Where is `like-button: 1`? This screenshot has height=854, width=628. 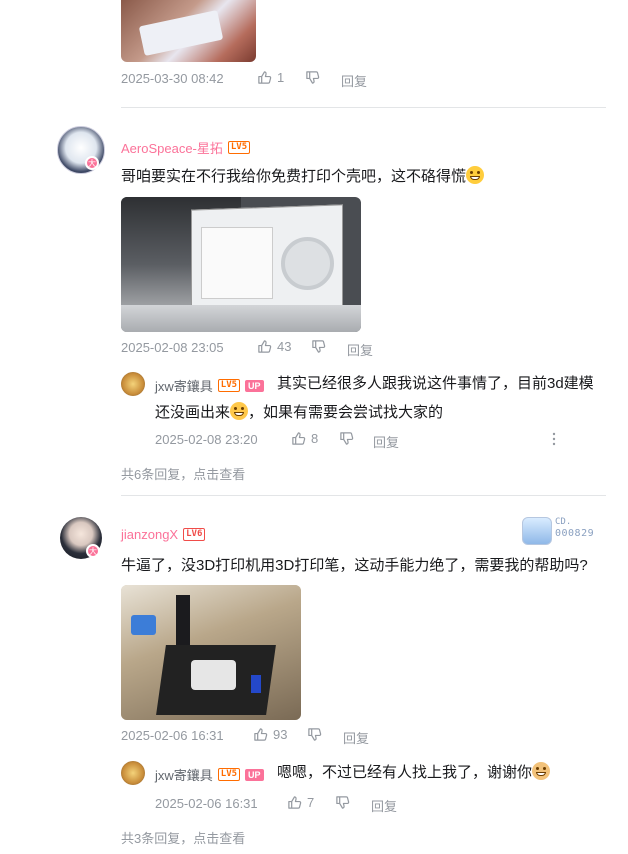
like-button: 1 is located at coordinates (270, 77).